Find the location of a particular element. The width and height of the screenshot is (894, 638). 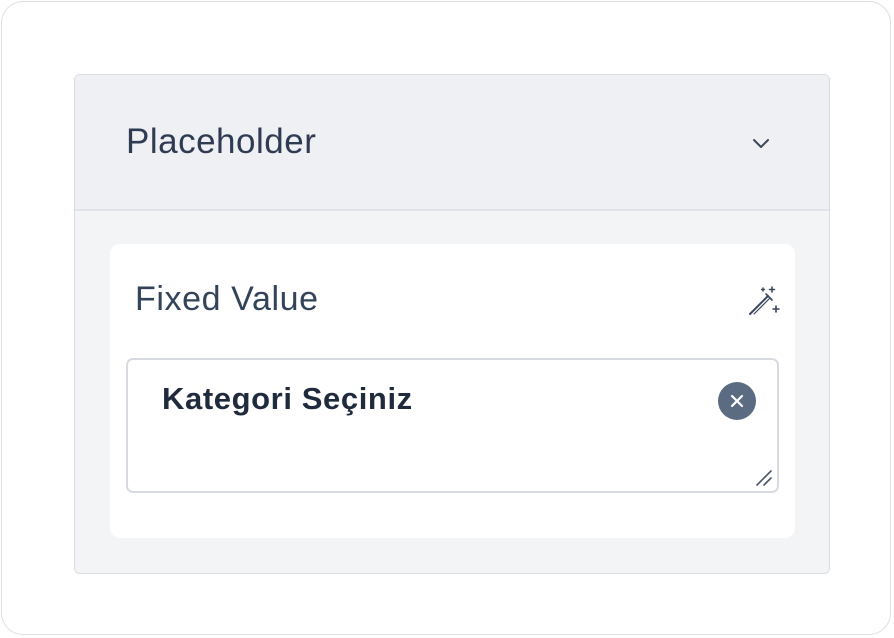

magic-wand-icon is located at coordinates (763, 301).